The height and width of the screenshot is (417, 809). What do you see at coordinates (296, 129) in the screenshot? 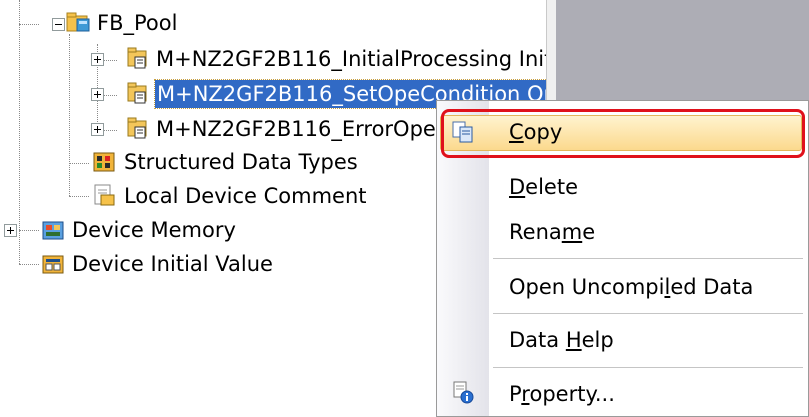
I see `tree-item-fb: M+NZ2GF2B116_ErrorOpe` at bounding box center [296, 129].